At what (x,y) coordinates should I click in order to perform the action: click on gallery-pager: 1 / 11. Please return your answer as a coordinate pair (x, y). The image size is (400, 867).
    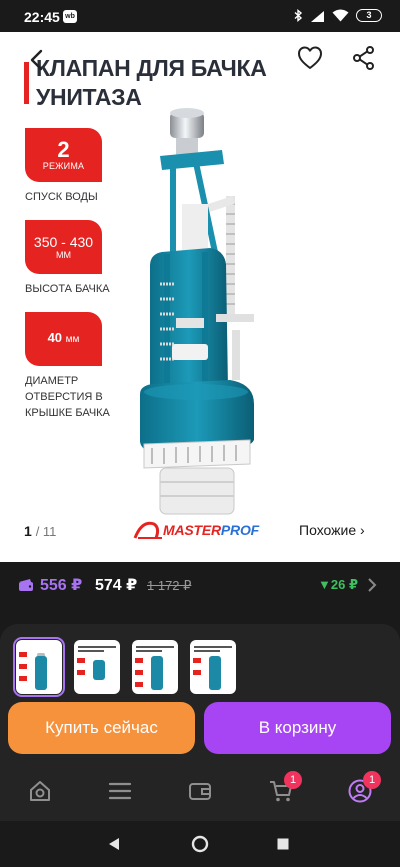
    Looking at the image, I should click on (40, 531).